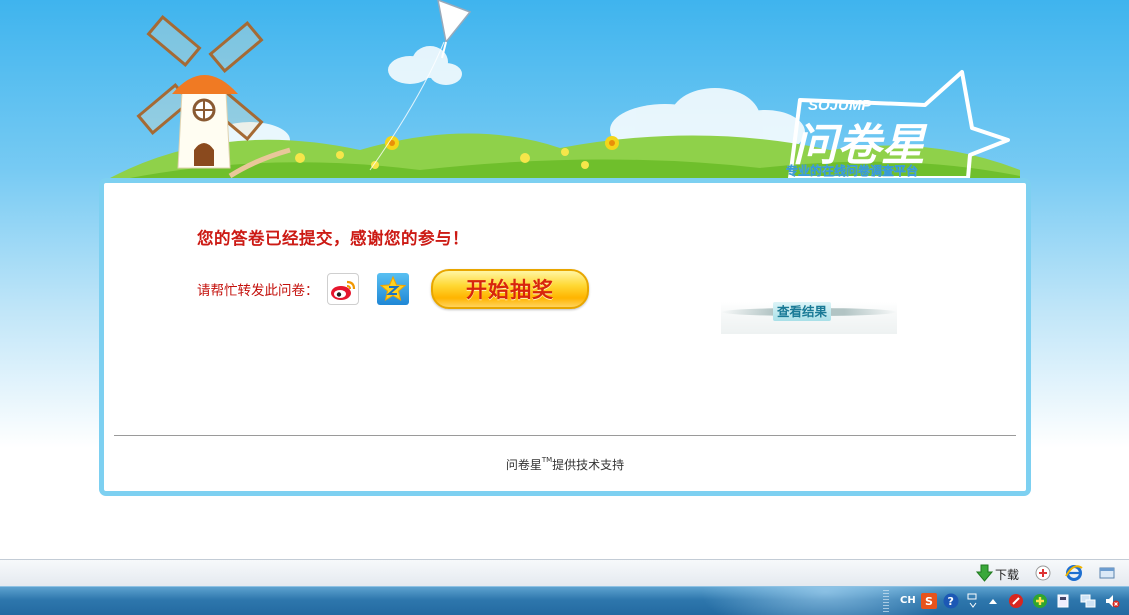 The width and height of the screenshot is (1129, 615). Describe the element at coordinates (908, 600) in the screenshot. I see `language-indicator: CH` at that location.